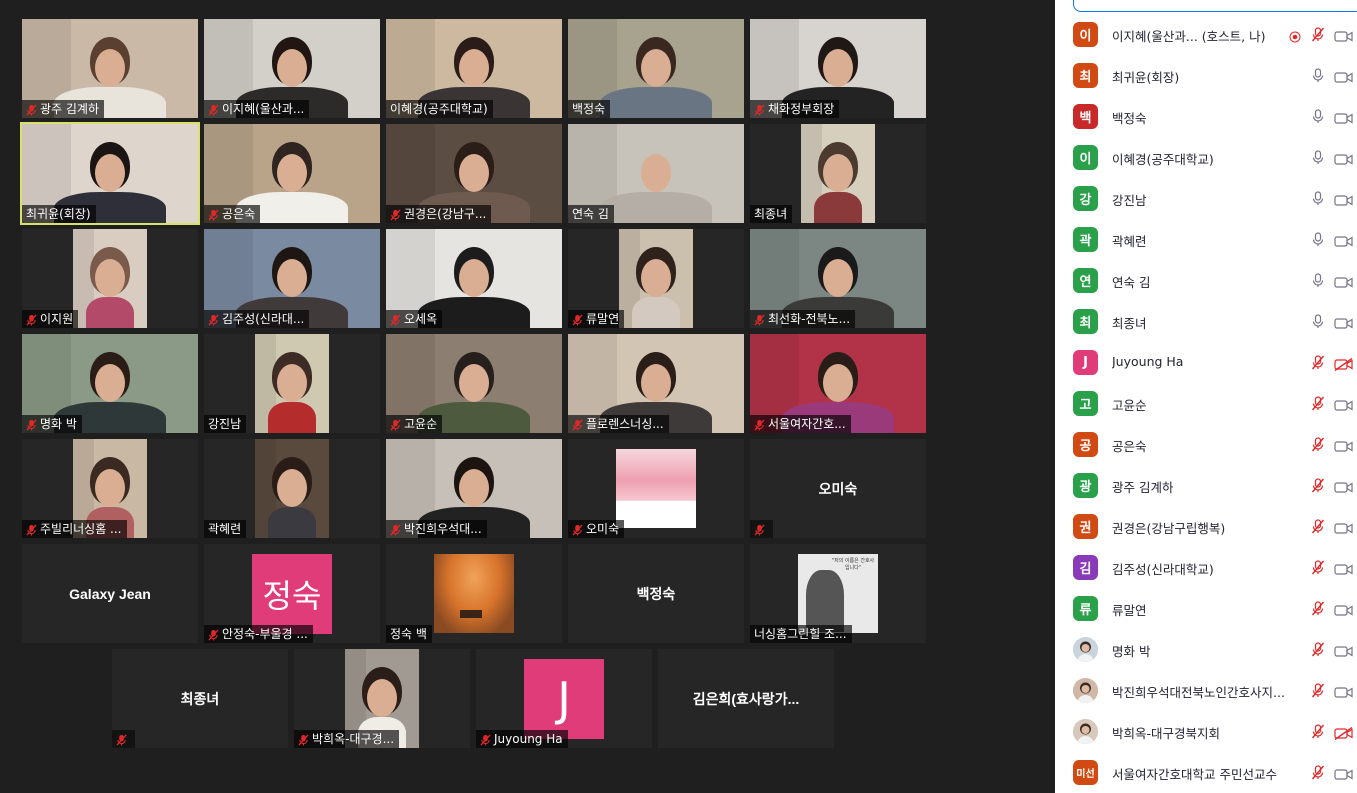 Image resolution: width=1357 pixels, height=793 pixels. What do you see at coordinates (292, 488) in the screenshot?
I see `video-tile: 곽혜련` at bounding box center [292, 488].